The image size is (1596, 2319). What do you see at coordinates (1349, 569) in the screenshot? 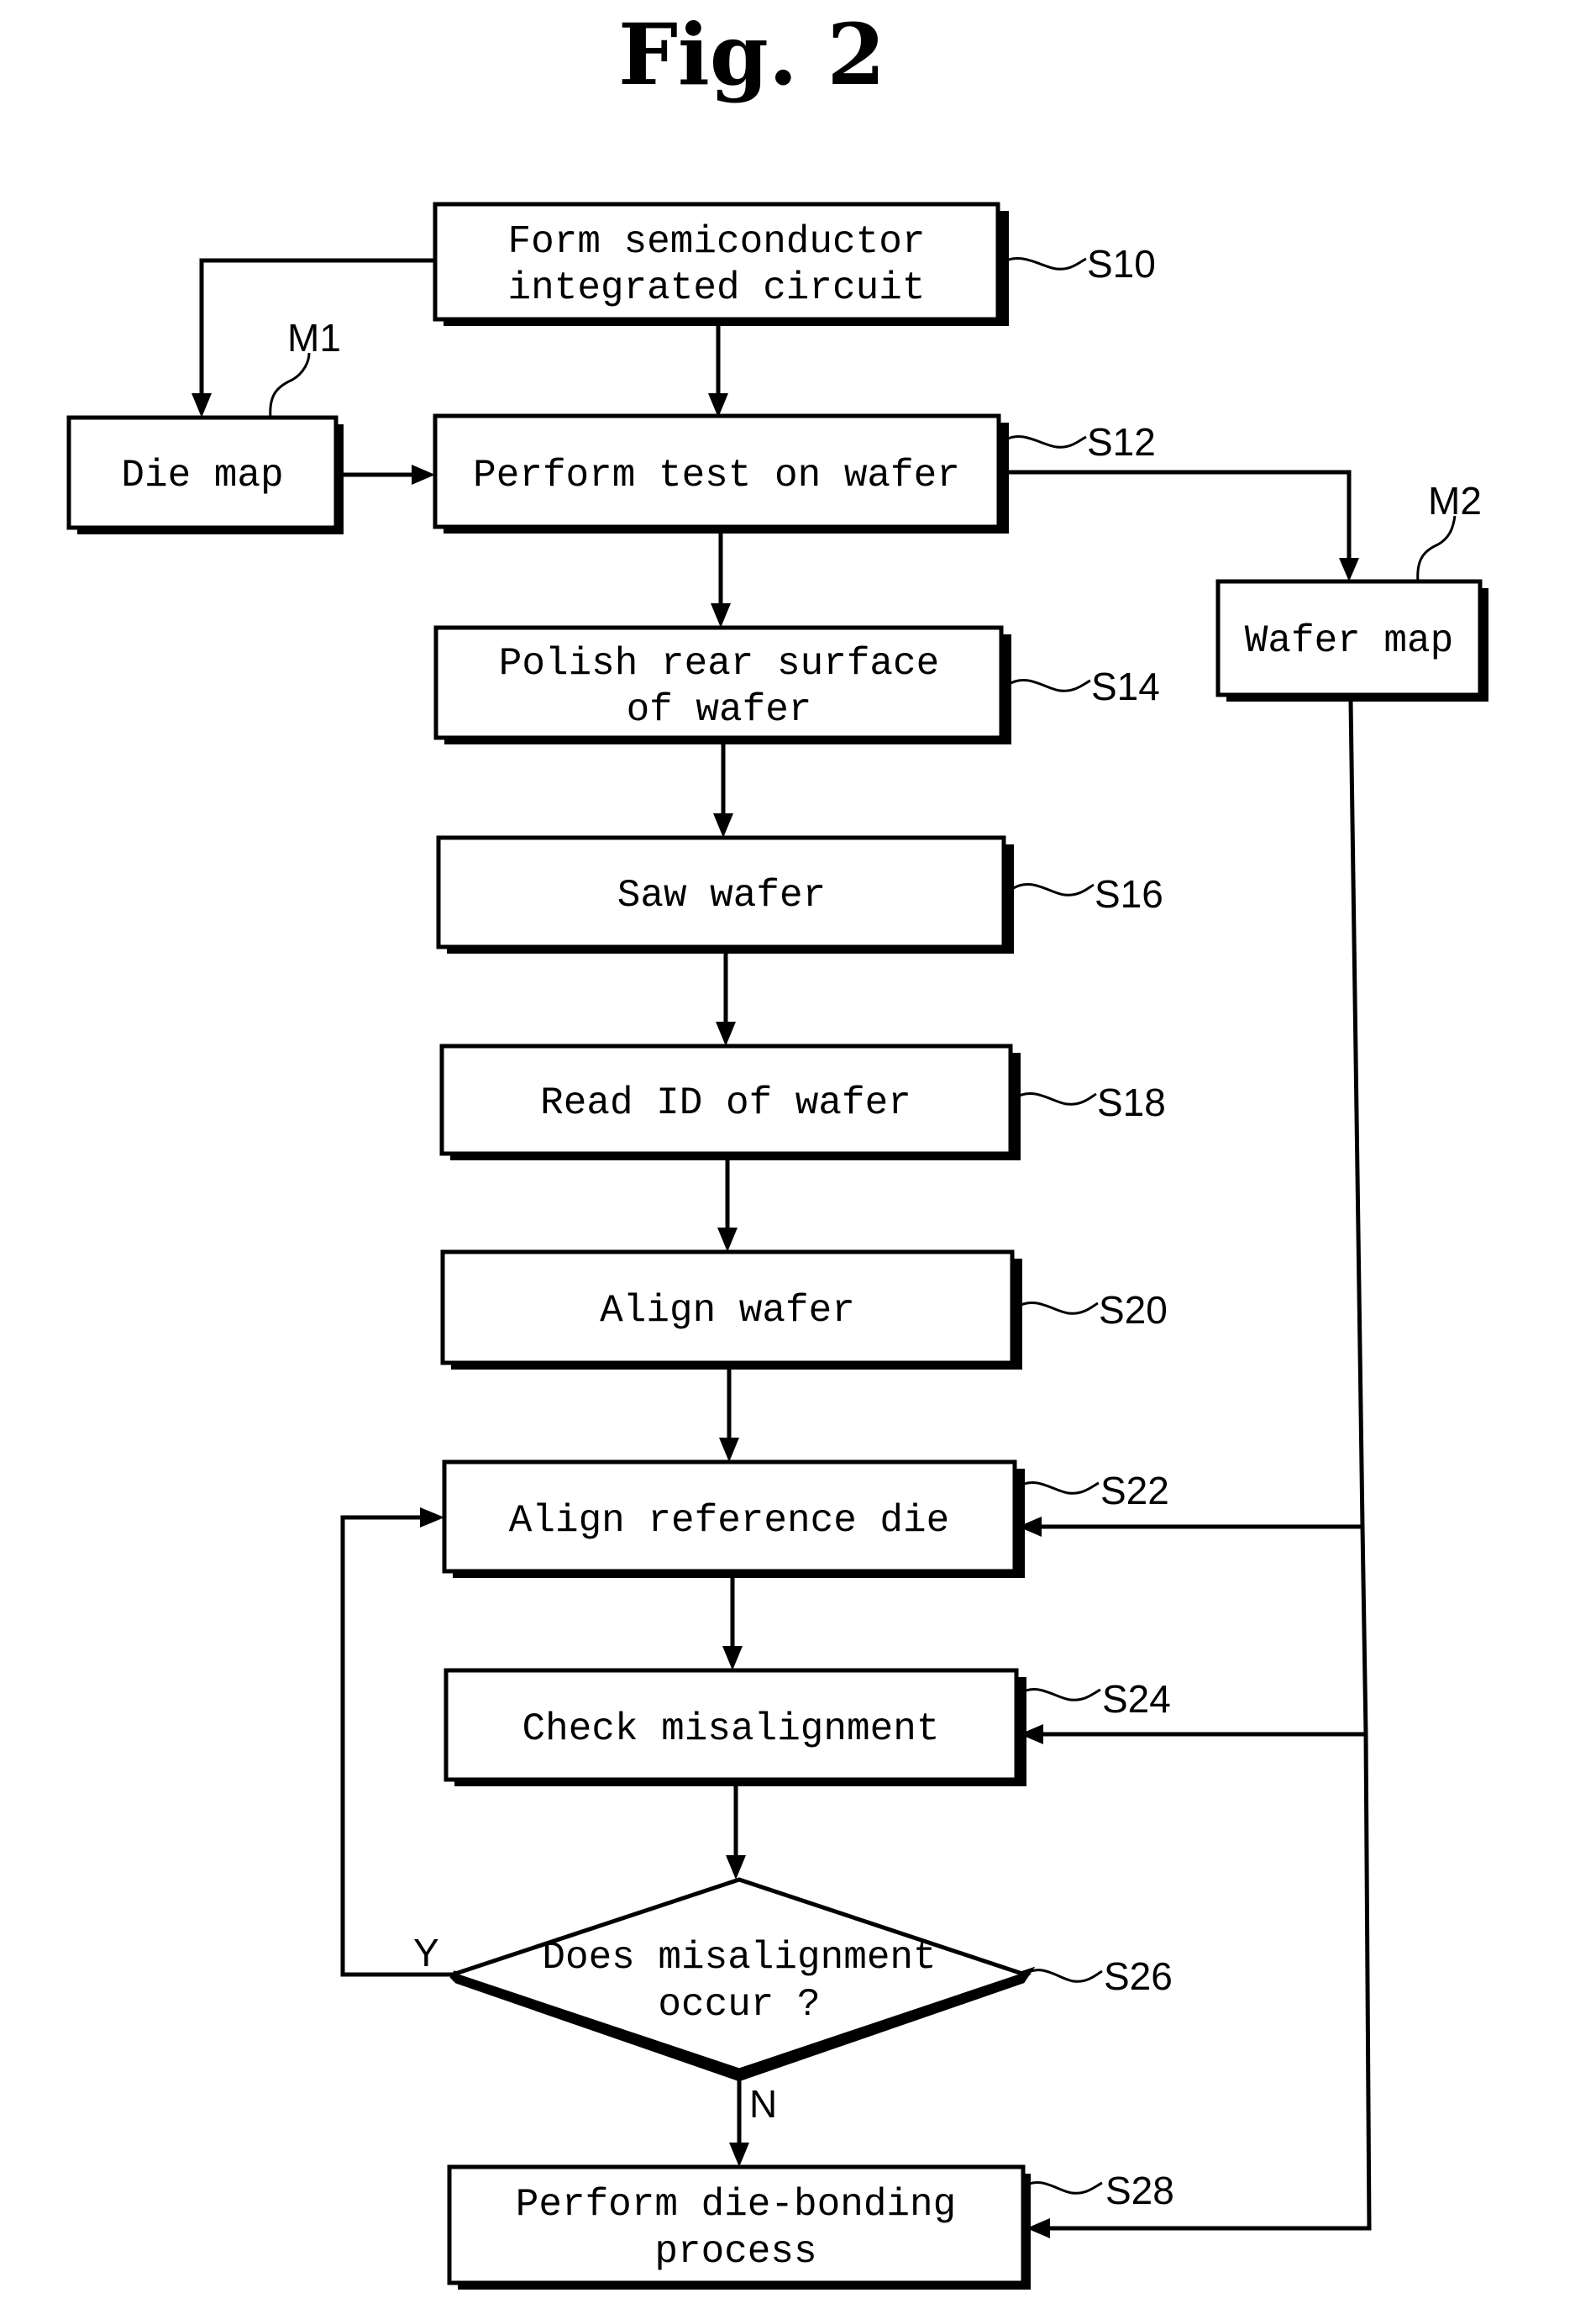
I see `arrowhead-m2` at bounding box center [1349, 569].